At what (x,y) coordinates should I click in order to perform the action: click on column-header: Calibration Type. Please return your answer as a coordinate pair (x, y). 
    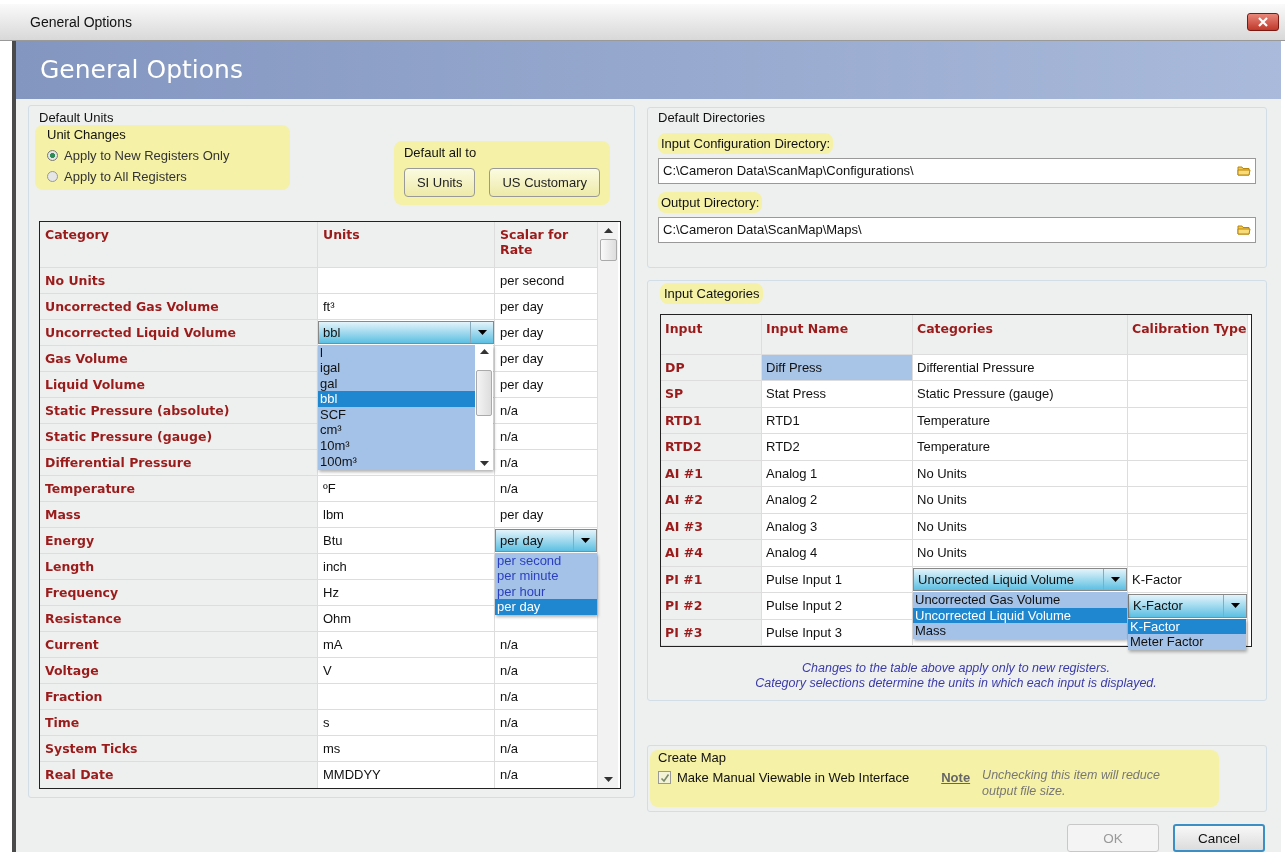
    Looking at the image, I should click on (1188, 334).